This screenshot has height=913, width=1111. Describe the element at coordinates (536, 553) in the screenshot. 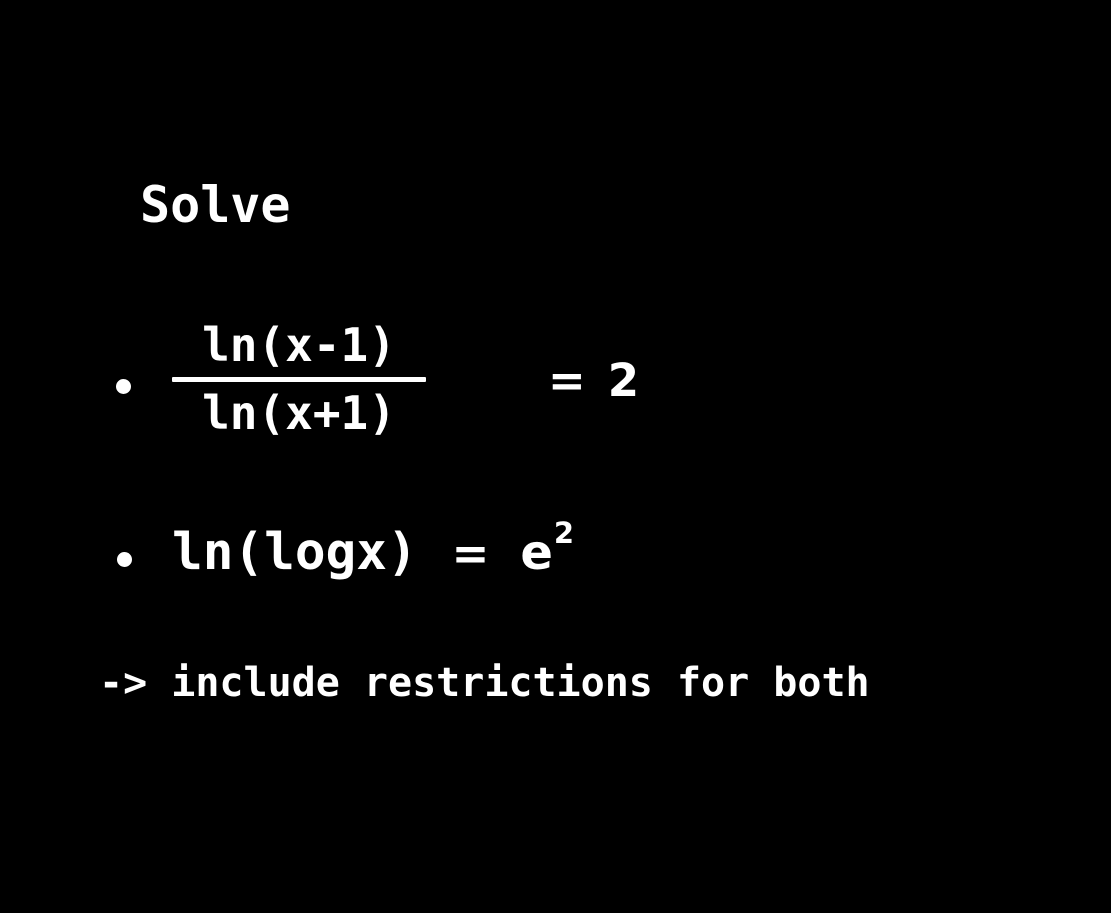

I see `euler-base: e` at that location.